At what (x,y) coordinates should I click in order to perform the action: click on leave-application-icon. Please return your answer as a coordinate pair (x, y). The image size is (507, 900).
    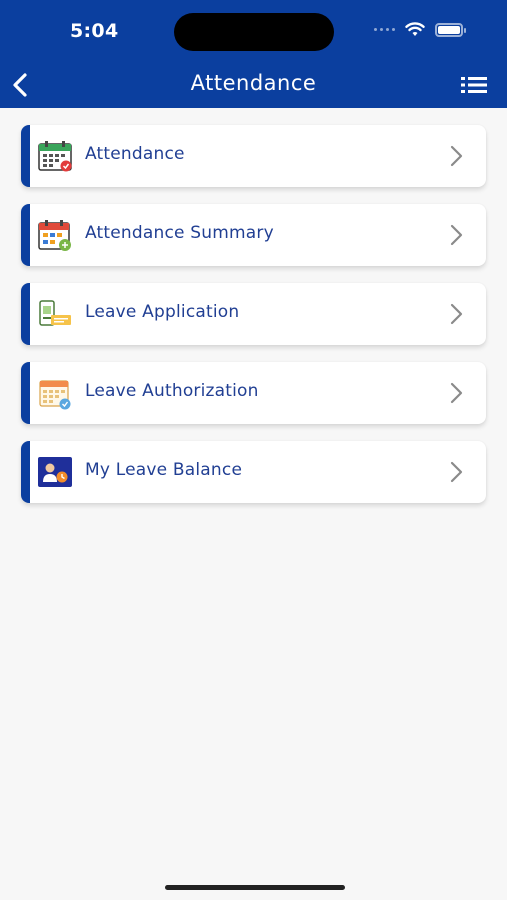
    Looking at the image, I should click on (55, 313).